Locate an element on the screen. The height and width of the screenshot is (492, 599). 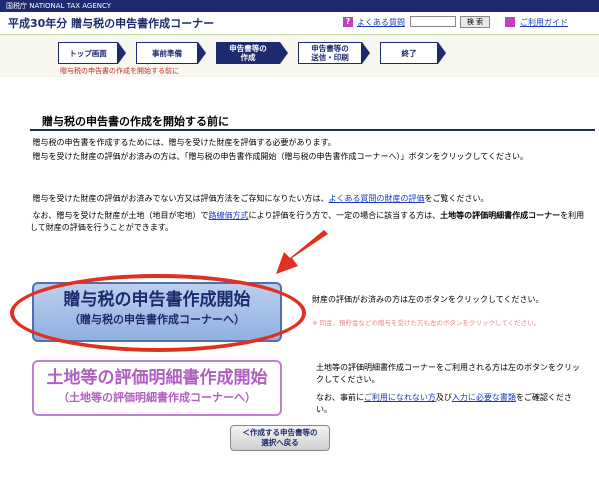
agency-label: 国税庁 NATIONAL TAX AGENCY is located at coordinates (59, 6).